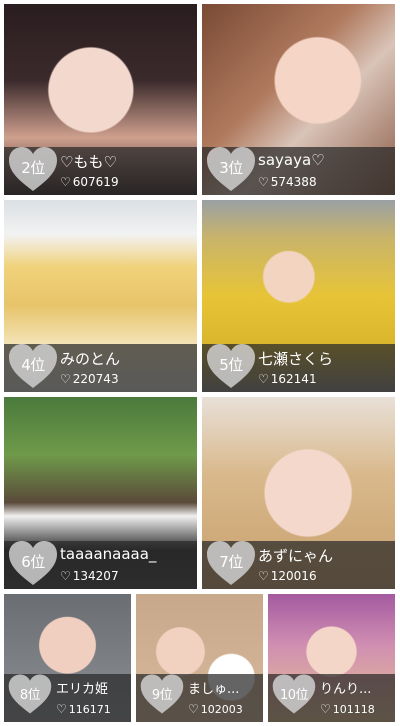  I want to click on like-count: 134207, so click(95, 576).